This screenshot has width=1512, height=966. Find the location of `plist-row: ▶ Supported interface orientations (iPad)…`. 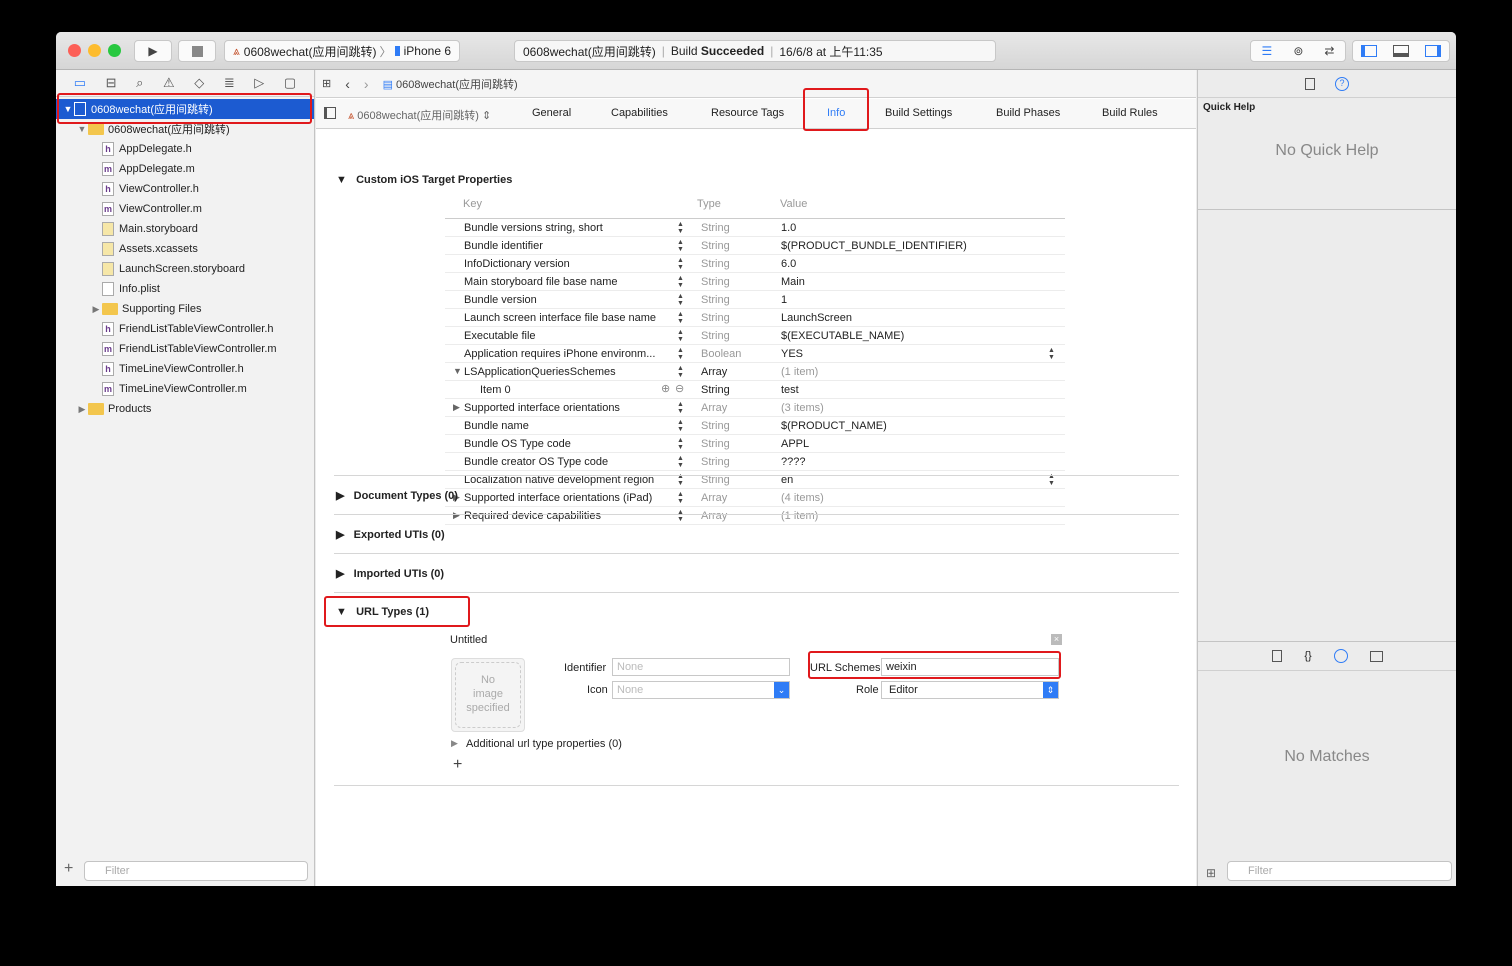

plist-row: ▶ Supported interface orientations (iPad)… is located at coordinates (755, 498).